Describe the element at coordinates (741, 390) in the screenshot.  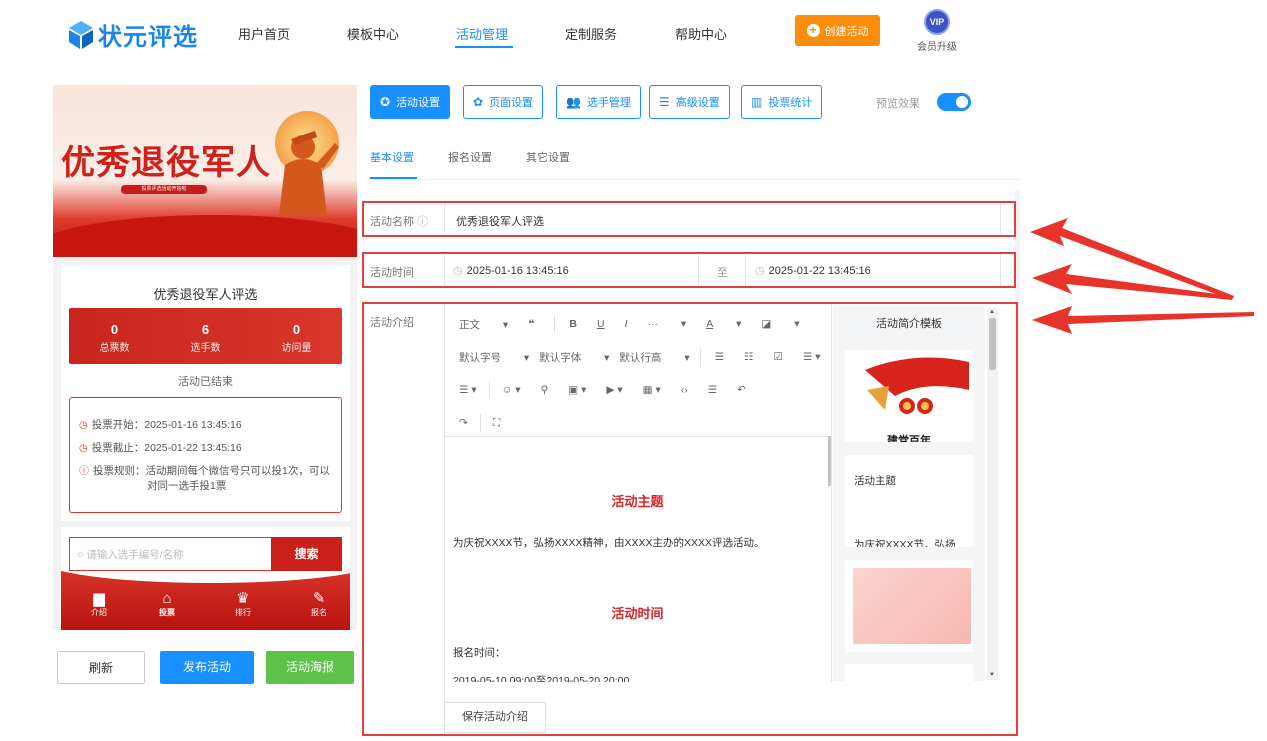
I see `undo-icon: ↶` at that location.